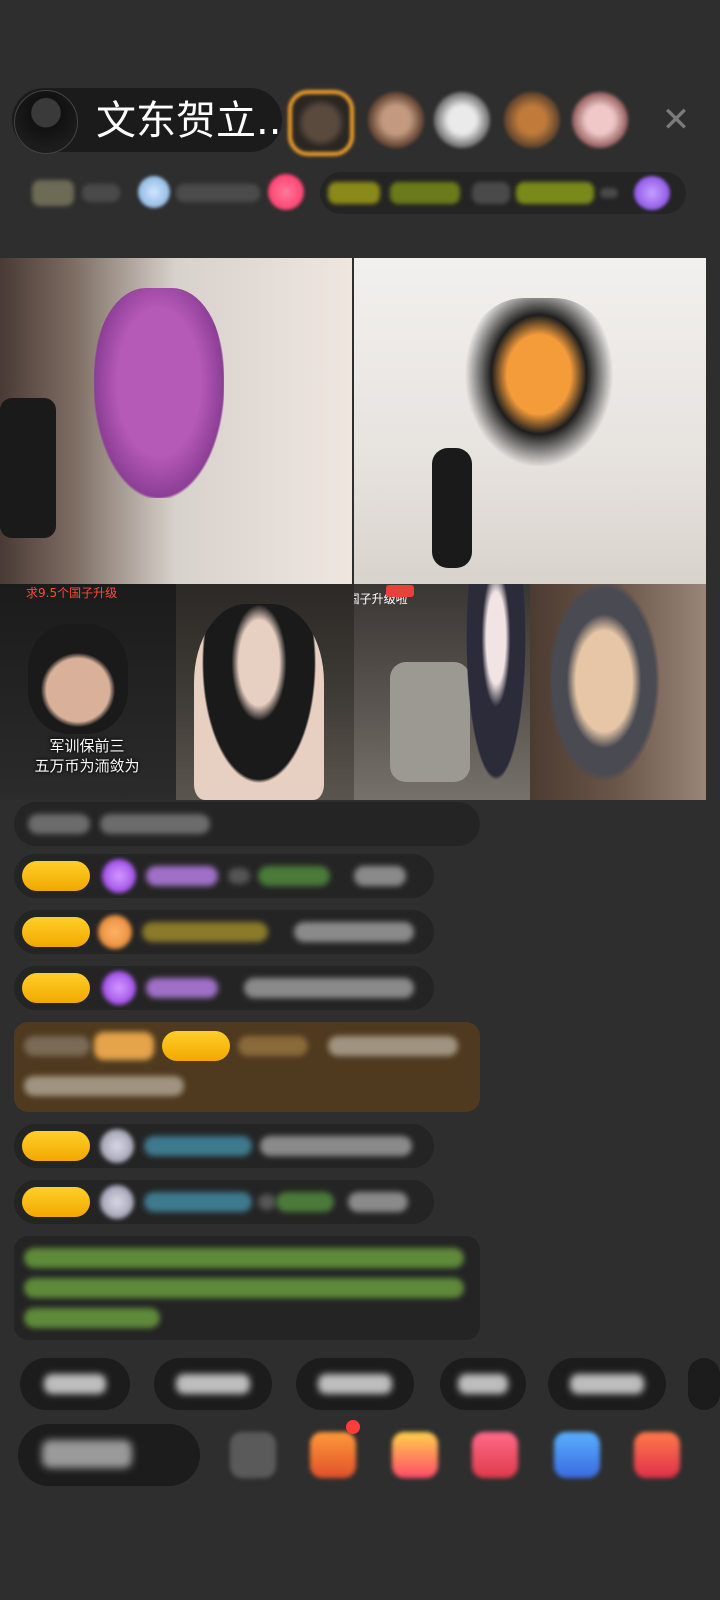 This screenshot has width=720, height=1600. I want to click on guest-subtitle: 军训保前三 五万币为洏敛为, so click(87, 756).